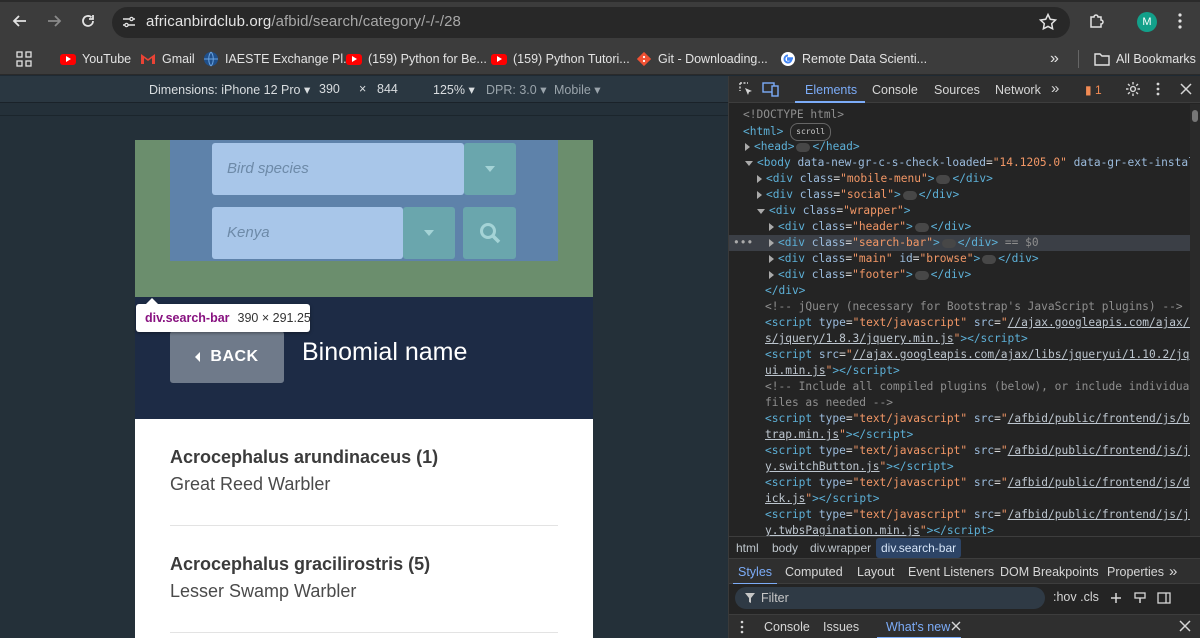 The height and width of the screenshot is (638, 1200). Describe the element at coordinates (858, 195) in the screenshot. I see `dom-social-node: <div class="social"> </div>` at that location.